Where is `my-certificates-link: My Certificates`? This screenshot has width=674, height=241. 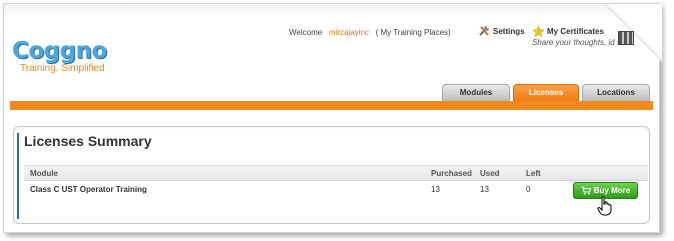
my-certificates-link: My Certificates is located at coordinates (568, 31).